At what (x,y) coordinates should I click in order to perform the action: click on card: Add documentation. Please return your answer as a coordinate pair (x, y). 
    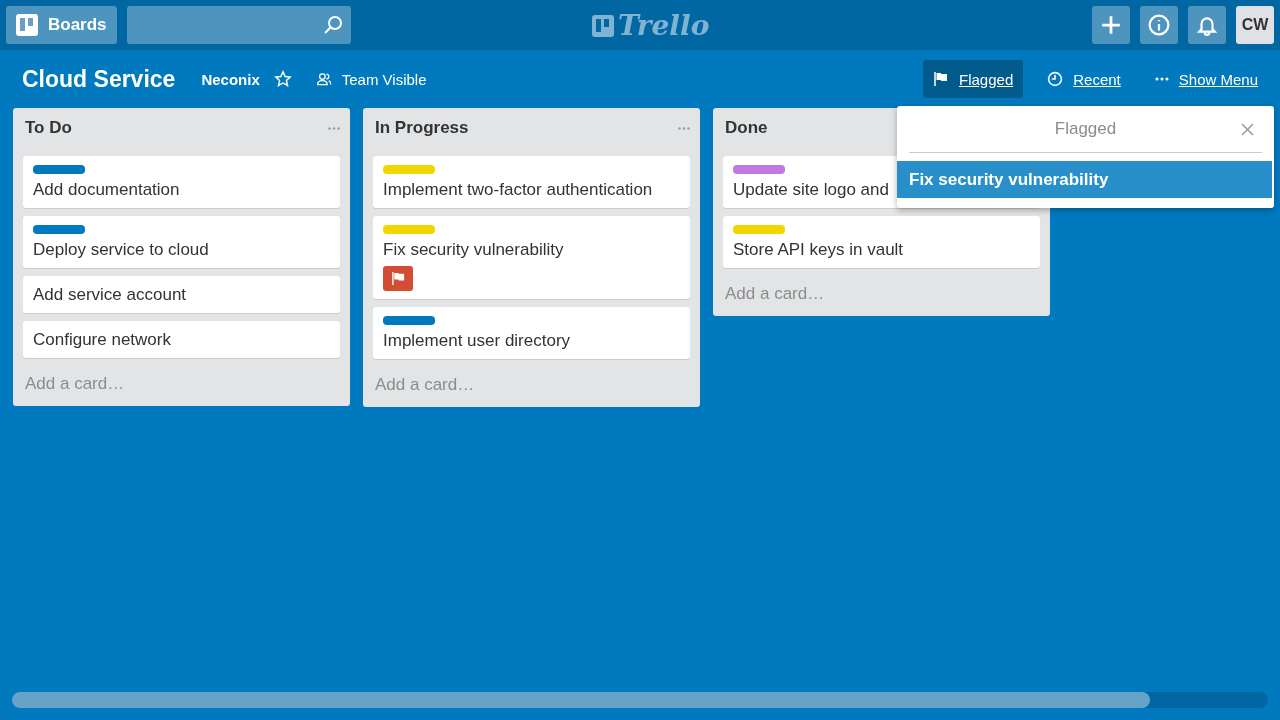
    Looking at the image, I should click on (181, 182).